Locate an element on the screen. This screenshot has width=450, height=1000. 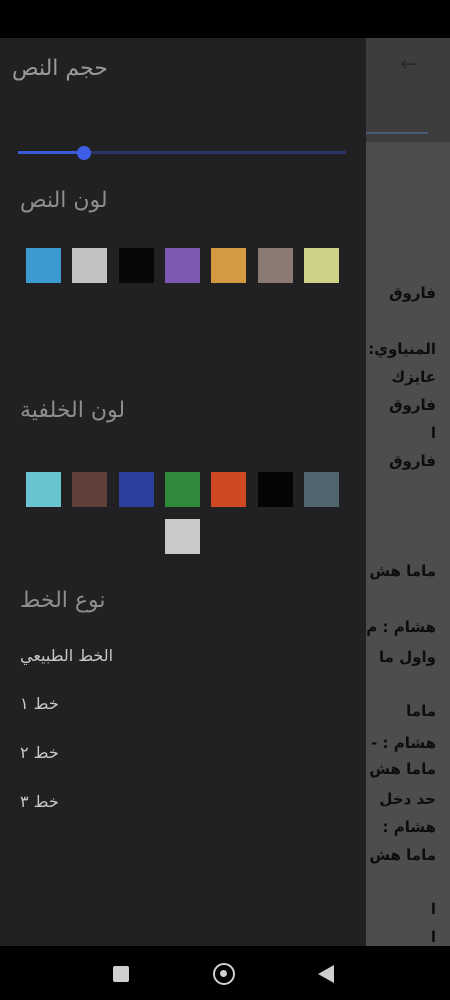
status-bar is located at coordinates (225, 19).